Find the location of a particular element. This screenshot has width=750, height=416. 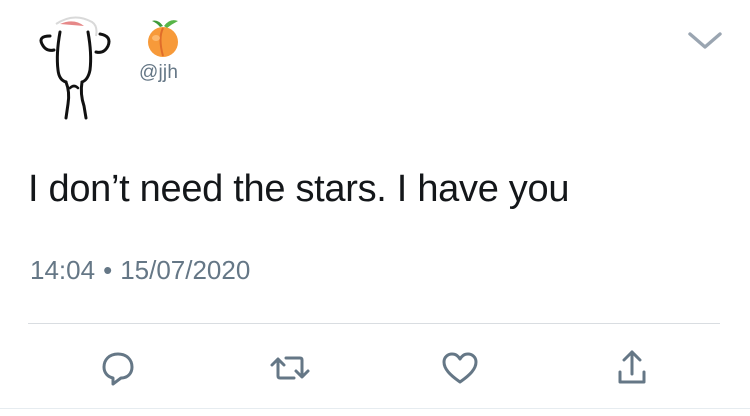

tweet-date: 15/07/2020 is located at coordinates (185, 270).